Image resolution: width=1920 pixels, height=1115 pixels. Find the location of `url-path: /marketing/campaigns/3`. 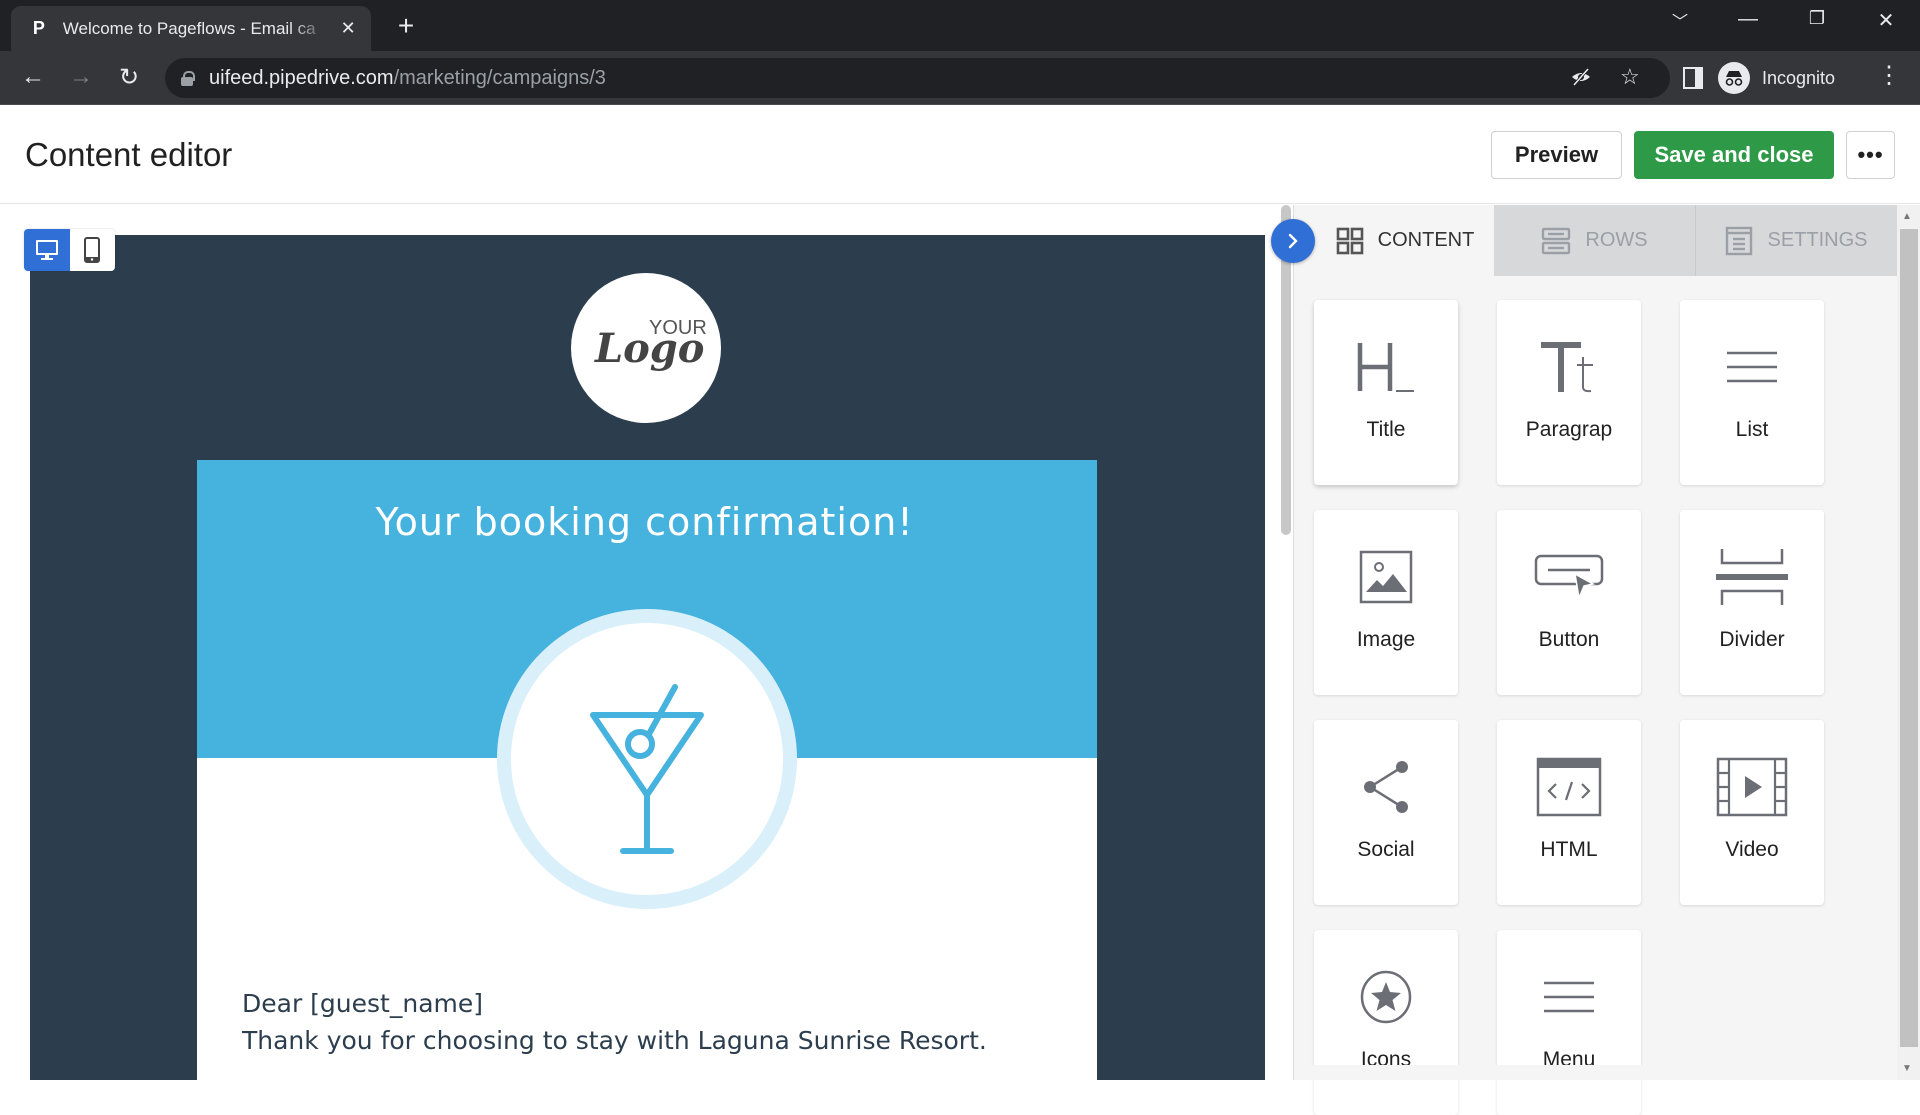

url-path: /marketing/campaigns/3 is located at coordinates (499, 77).